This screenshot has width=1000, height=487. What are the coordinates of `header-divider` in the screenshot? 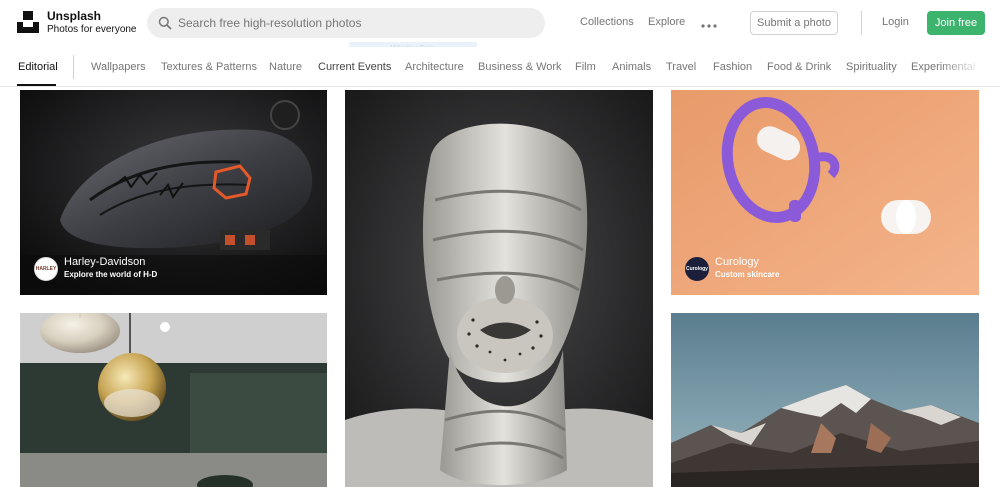 It's located at (861, 23).